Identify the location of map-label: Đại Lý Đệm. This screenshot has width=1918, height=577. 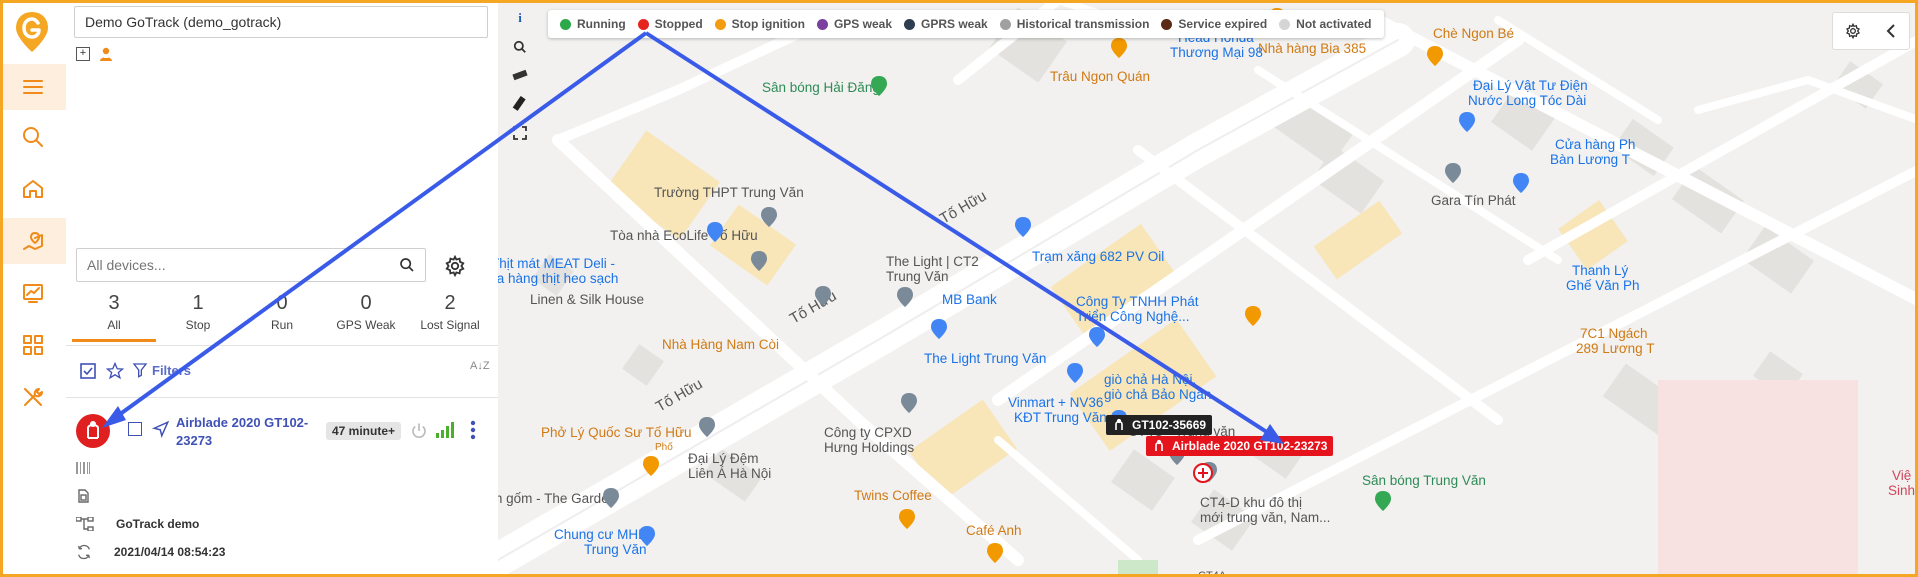
(723, 459).